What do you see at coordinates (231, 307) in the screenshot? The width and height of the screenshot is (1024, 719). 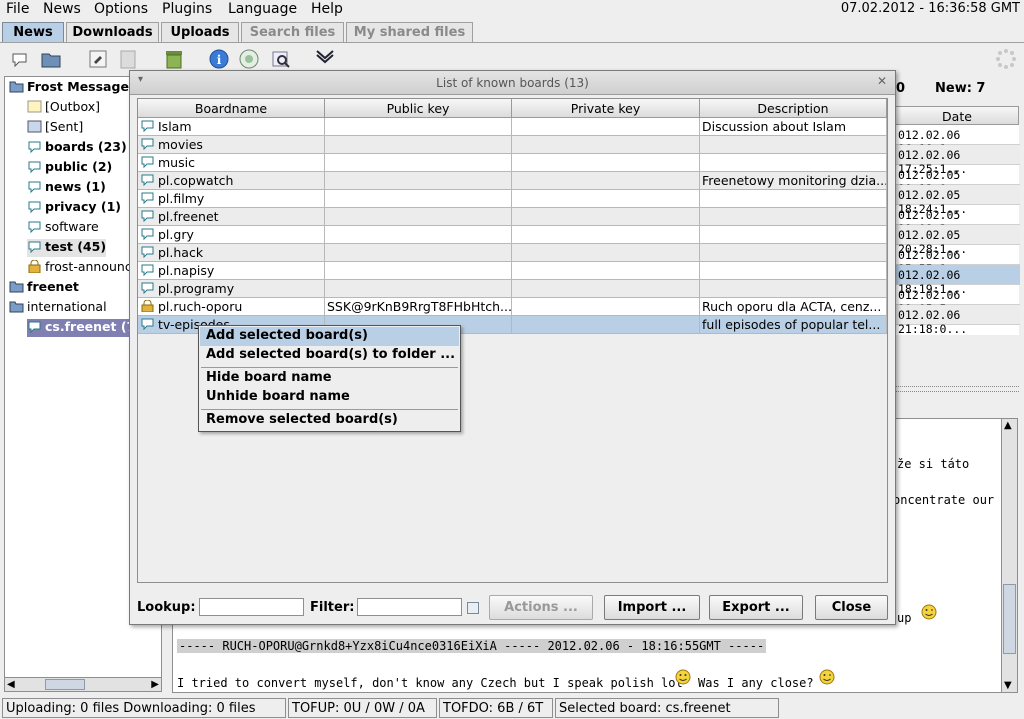 I see `cell-boardname: pl.ruch-oporu` at bounding box center [231, 307].